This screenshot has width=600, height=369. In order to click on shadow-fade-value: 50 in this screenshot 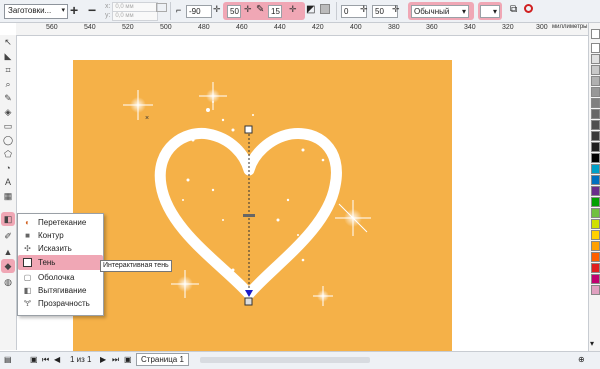, I will do `click(379, 11)`.